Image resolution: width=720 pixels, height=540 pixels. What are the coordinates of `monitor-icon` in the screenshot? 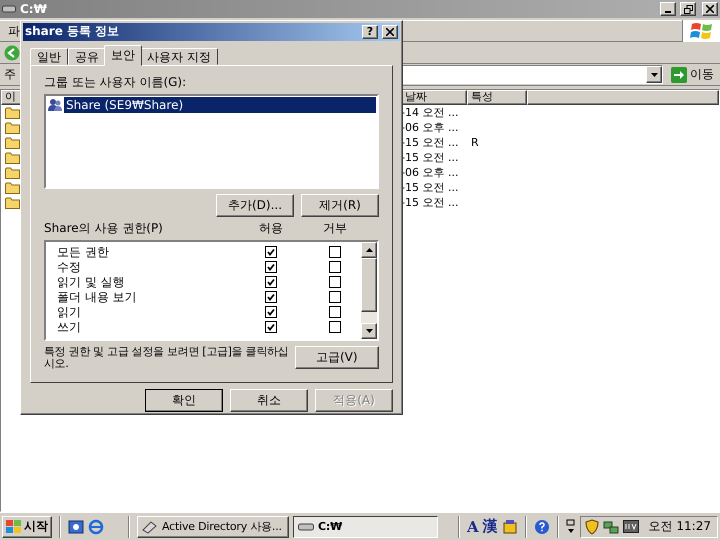 It's located at (630, 527).